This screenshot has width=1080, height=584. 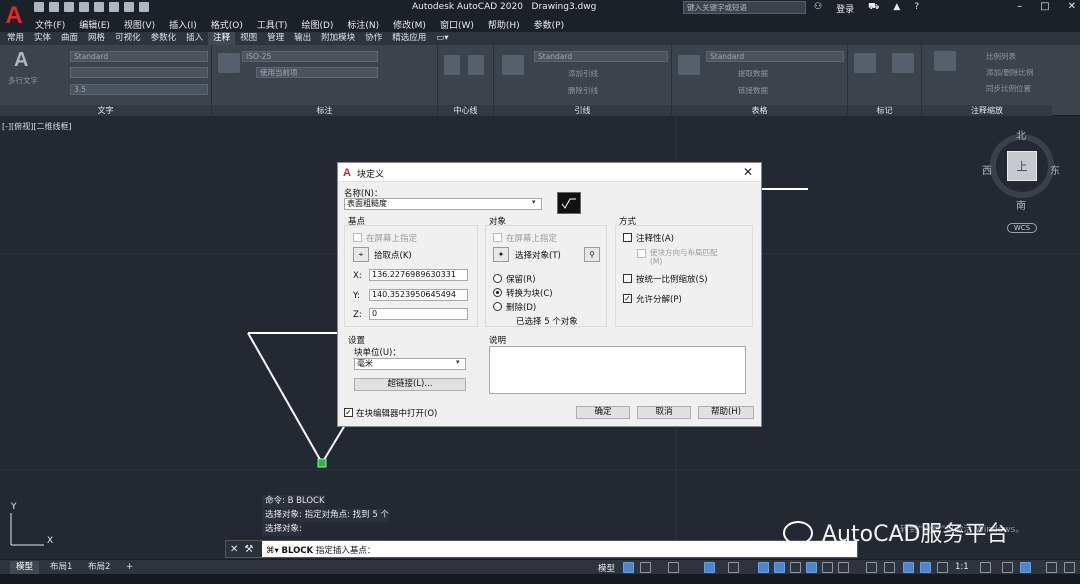 I want to click on viewport-controls-label: [-][俯视][二维线框], so click(x=37, y=126).